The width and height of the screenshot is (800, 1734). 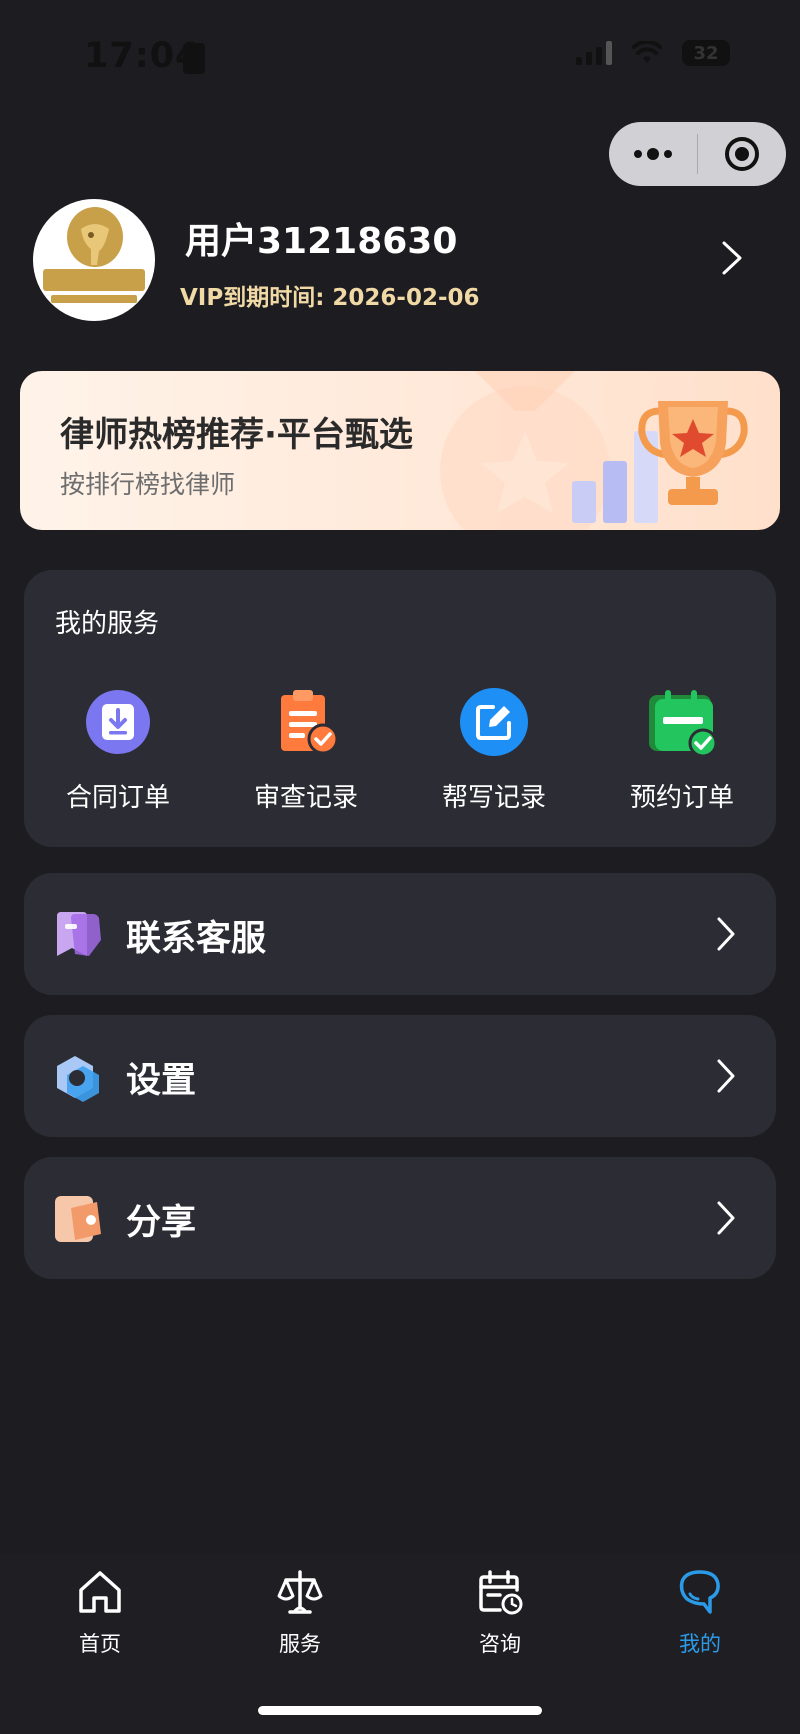 I want to click on vip-expiry: VIP到期时间: 2026-02-06, so click(x=330, y=298).